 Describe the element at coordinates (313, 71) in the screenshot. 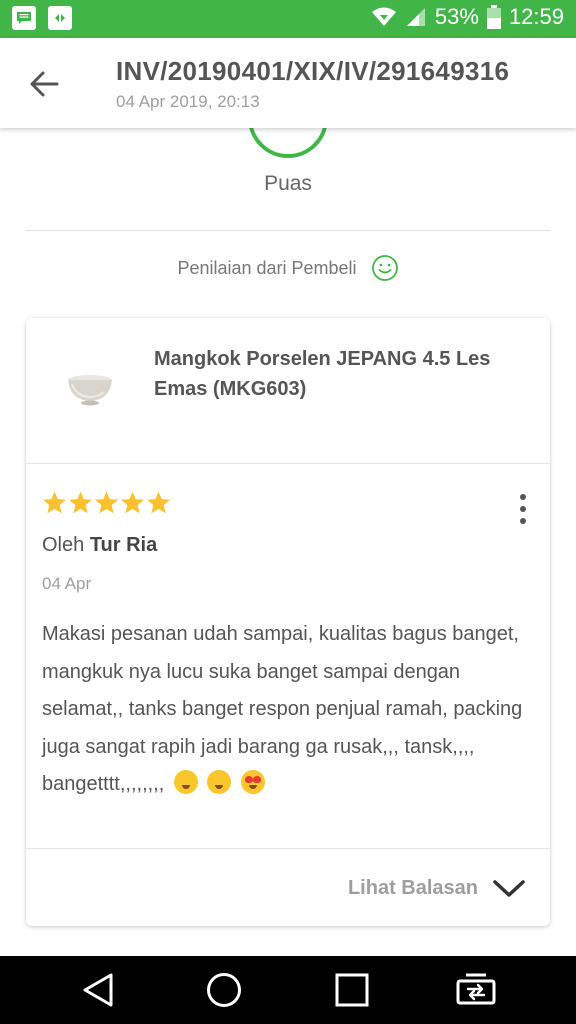

I see `invoice-number: INV/20190401/XIX/IV/291649316` at that location.